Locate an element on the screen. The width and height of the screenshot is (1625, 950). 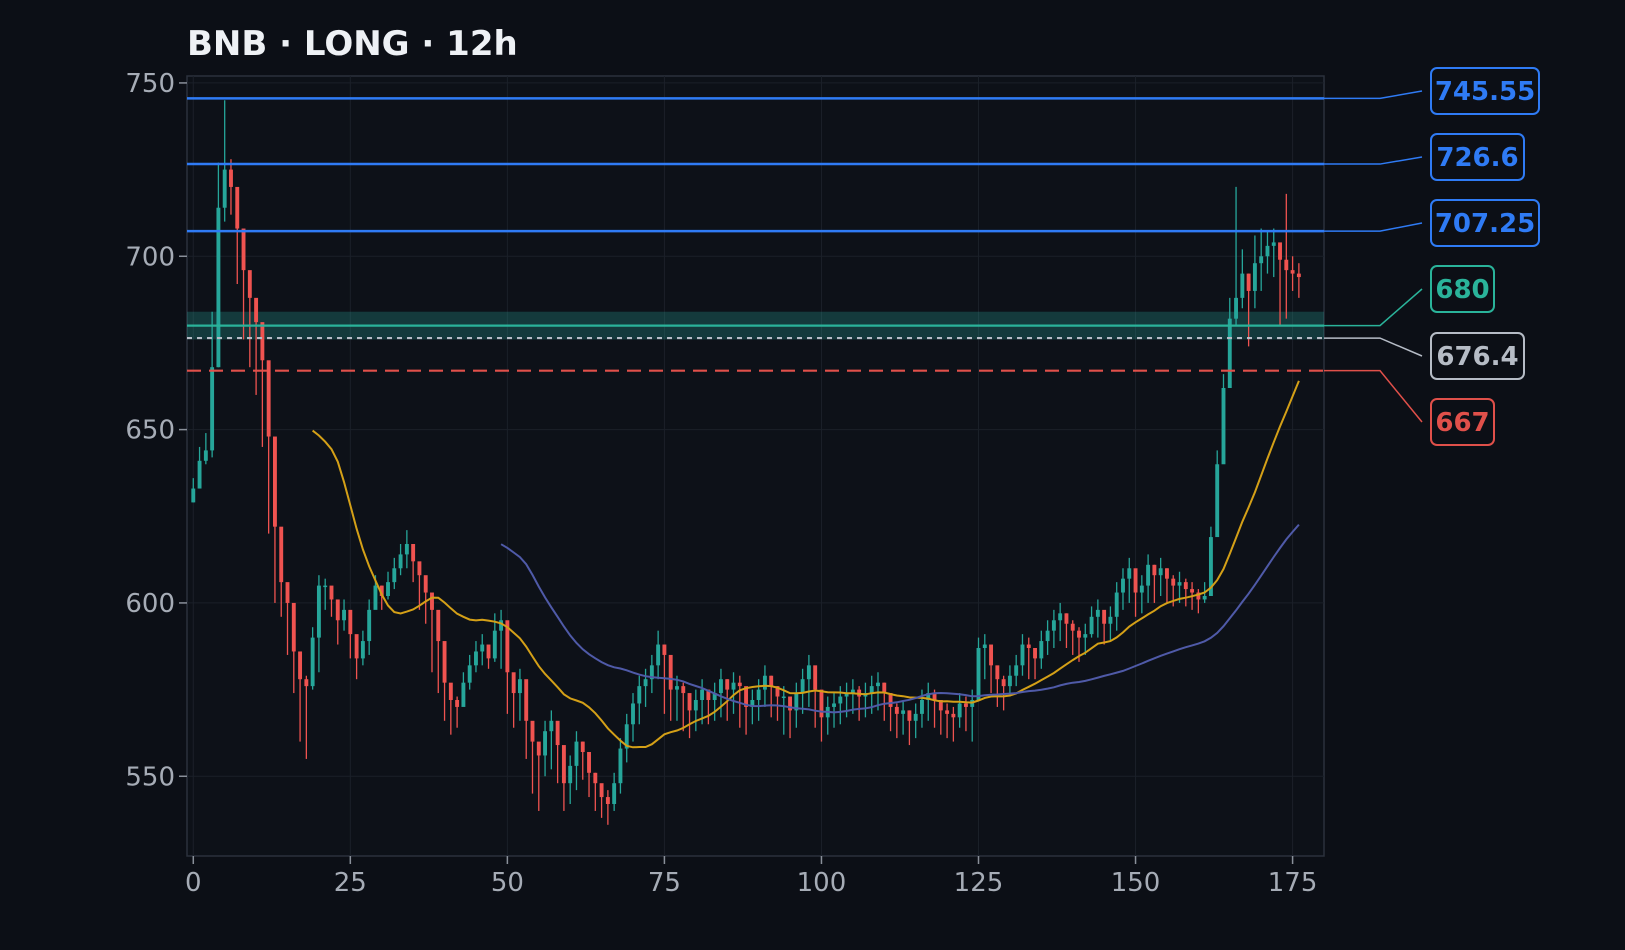
x-tick-label: 25 is located at coordinates (350, 883).